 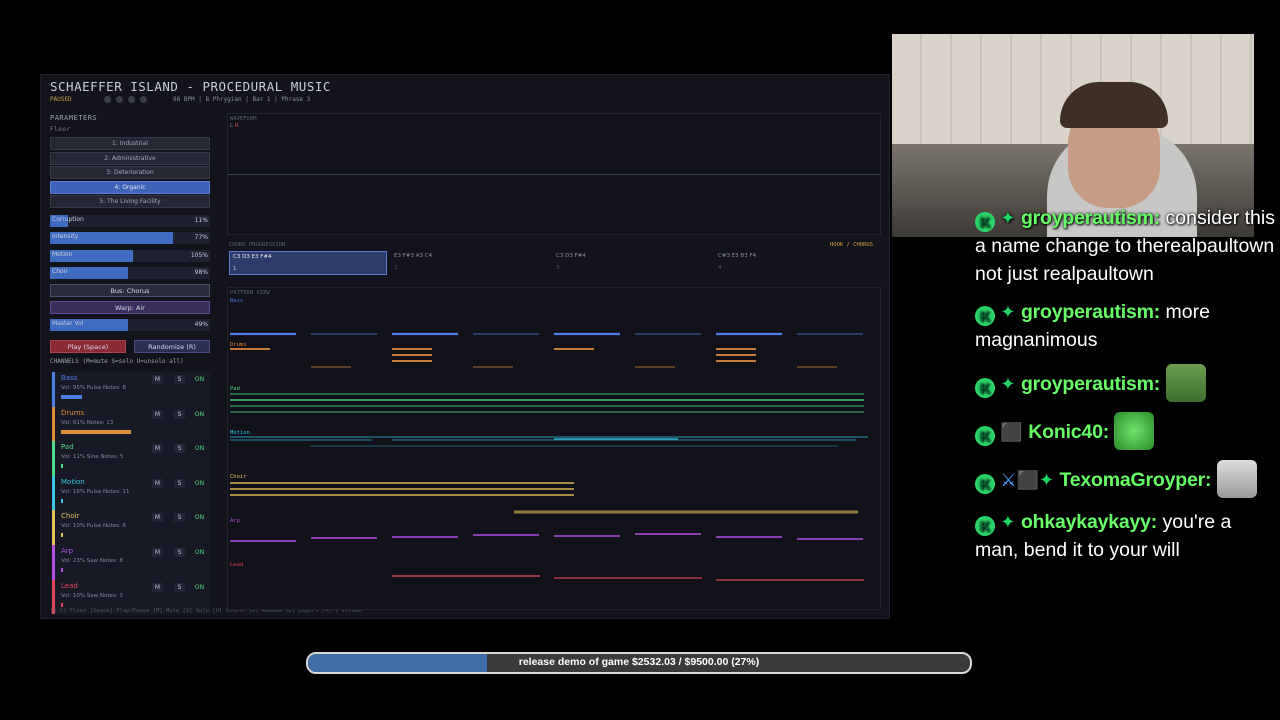 I want to click on track-name: Lead, so click(x=69, y=585).